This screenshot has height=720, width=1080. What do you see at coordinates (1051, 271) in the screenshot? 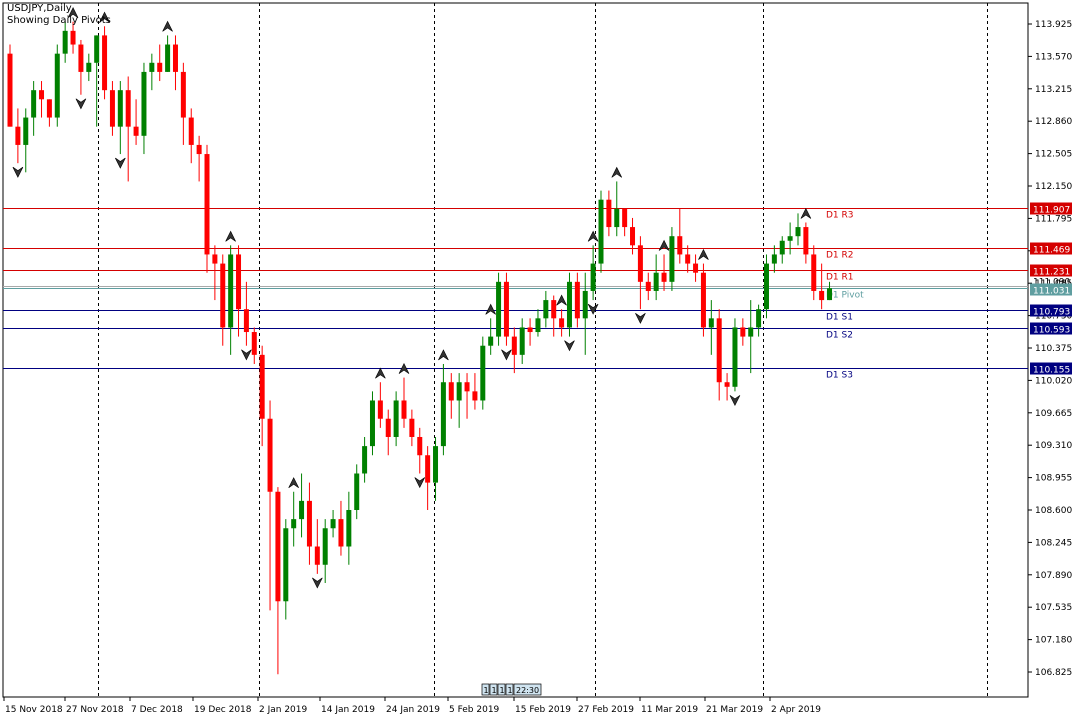
I see `price-tag-d1-r1: 111.231` at bounding box center [1051, 271].